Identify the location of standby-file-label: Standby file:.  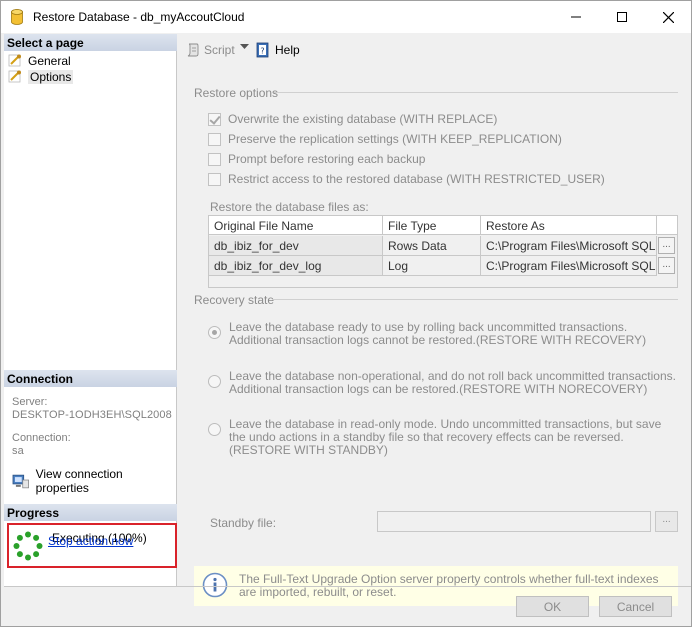
(243, 523).